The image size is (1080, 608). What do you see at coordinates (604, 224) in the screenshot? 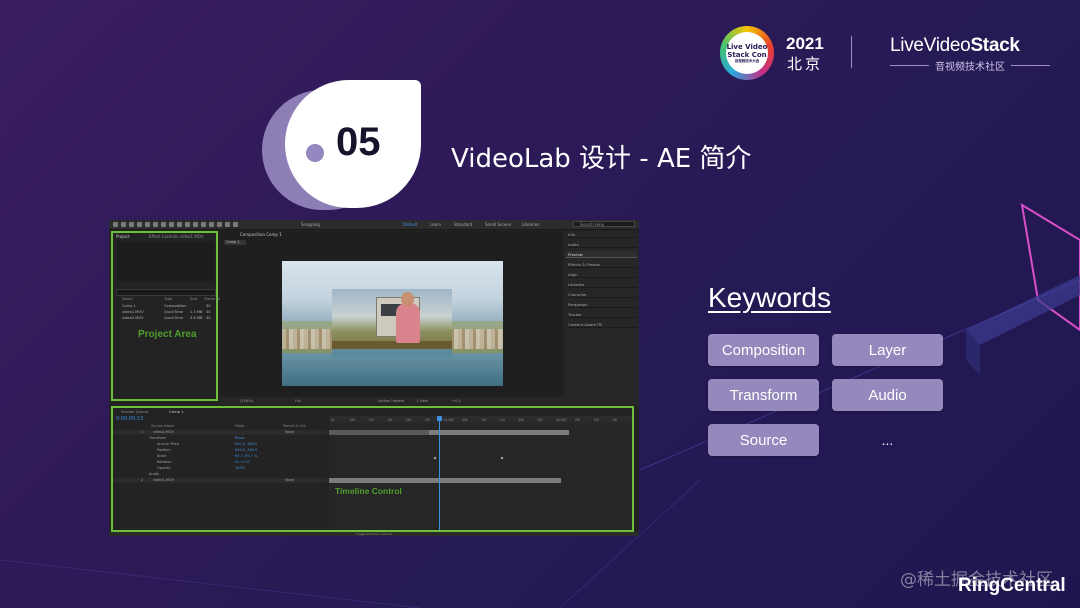
I see `search-help-input: Search Help` at bounding box center [604, 224].